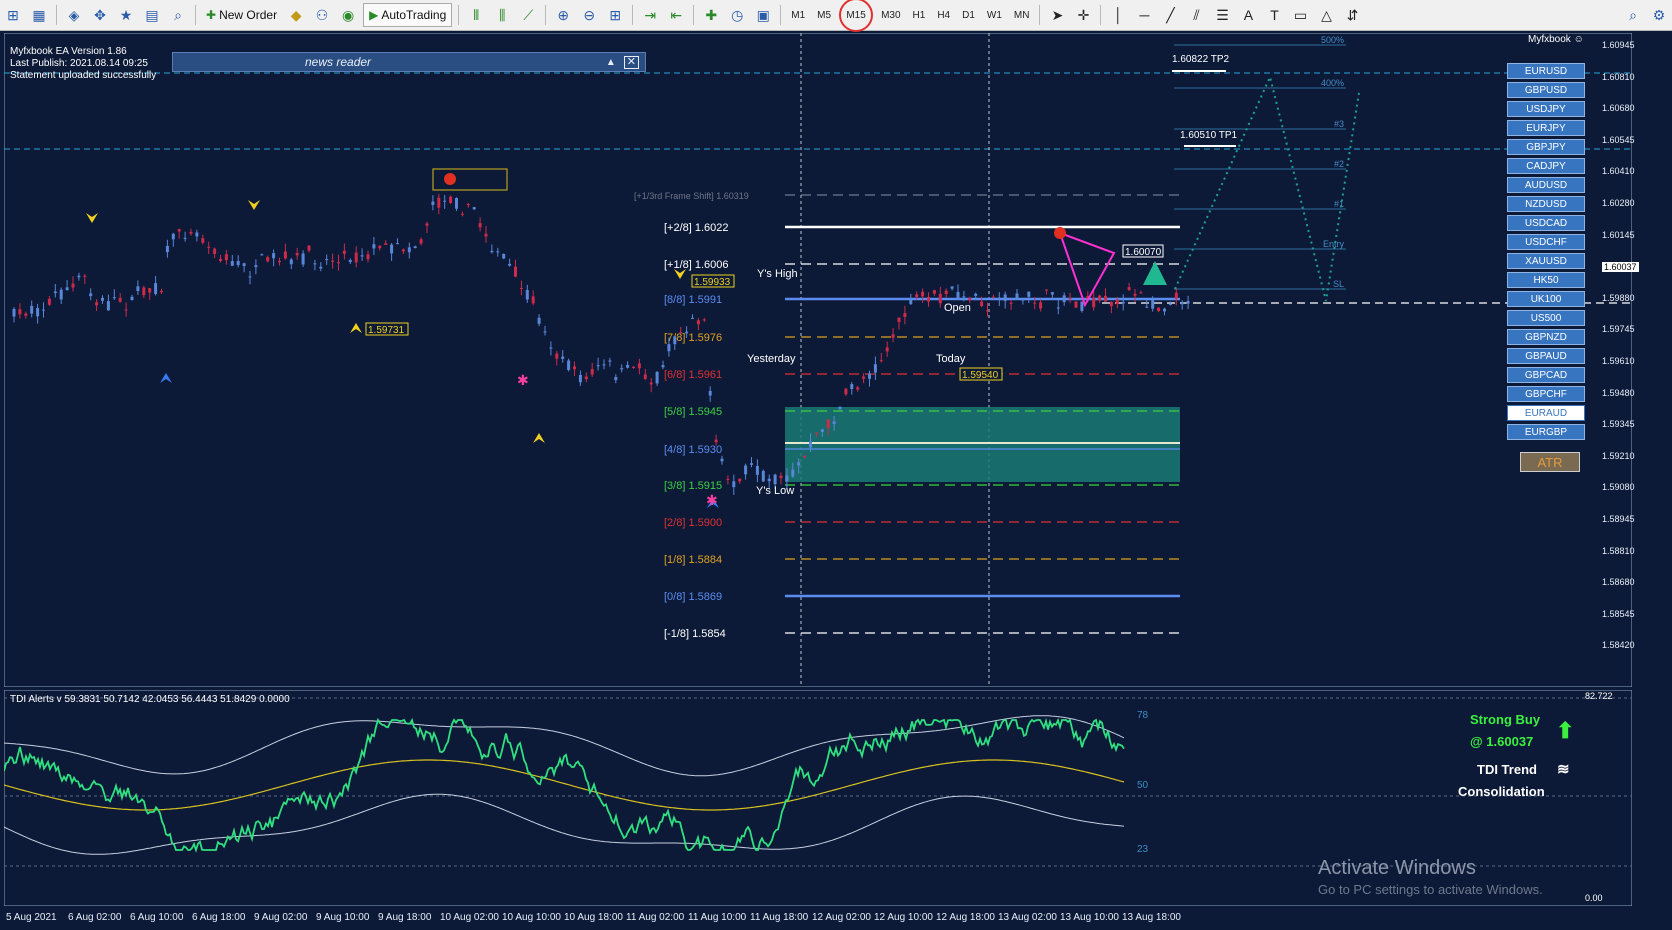  What do you see at coordinates (1546, 261) in the screenshot?
I see `symbol-button-xauusd: XAUUSD` at bounding box center [1546, 261].